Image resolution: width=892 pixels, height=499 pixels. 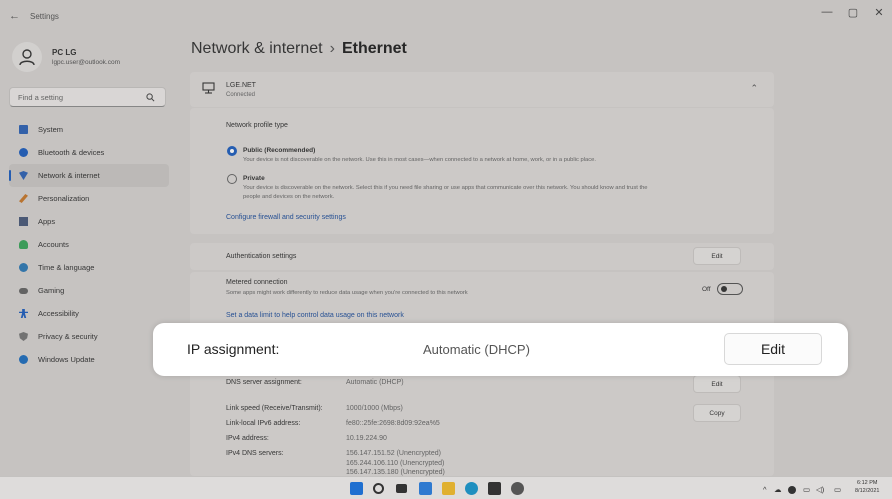 I want to click on ipv4-dns-server-3: 156.147.135.180 (Unencrypted), so click(x=395, y=472).